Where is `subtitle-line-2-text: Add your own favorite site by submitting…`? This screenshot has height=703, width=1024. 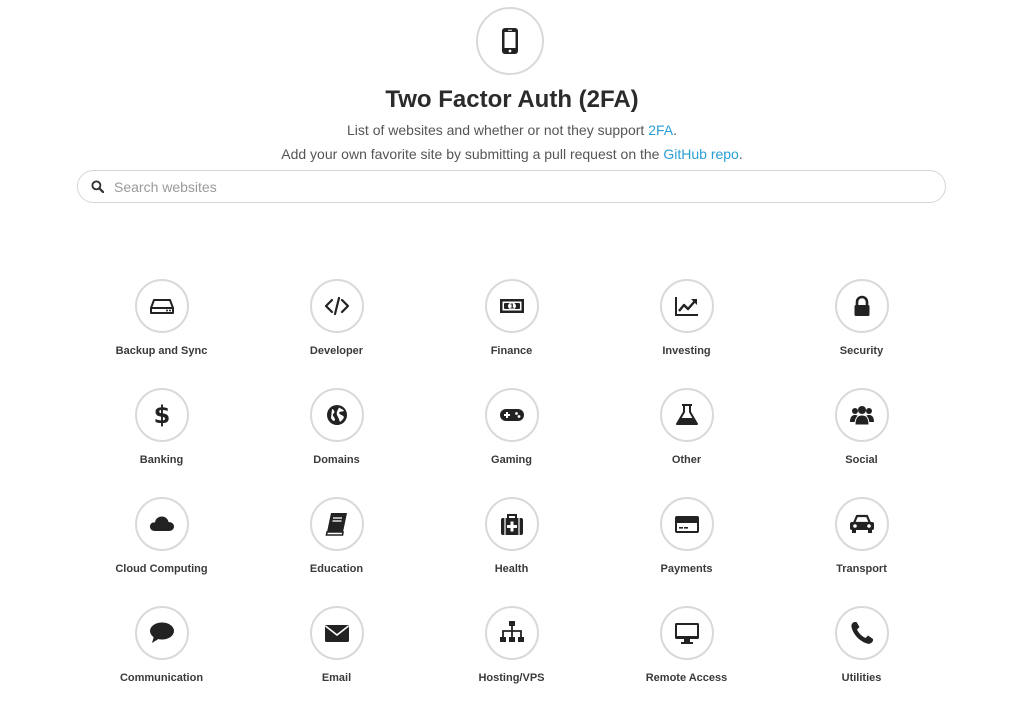
subtitle-line-2-text: Add your own favorite site by submitting… is located at coordinates (472, 154).